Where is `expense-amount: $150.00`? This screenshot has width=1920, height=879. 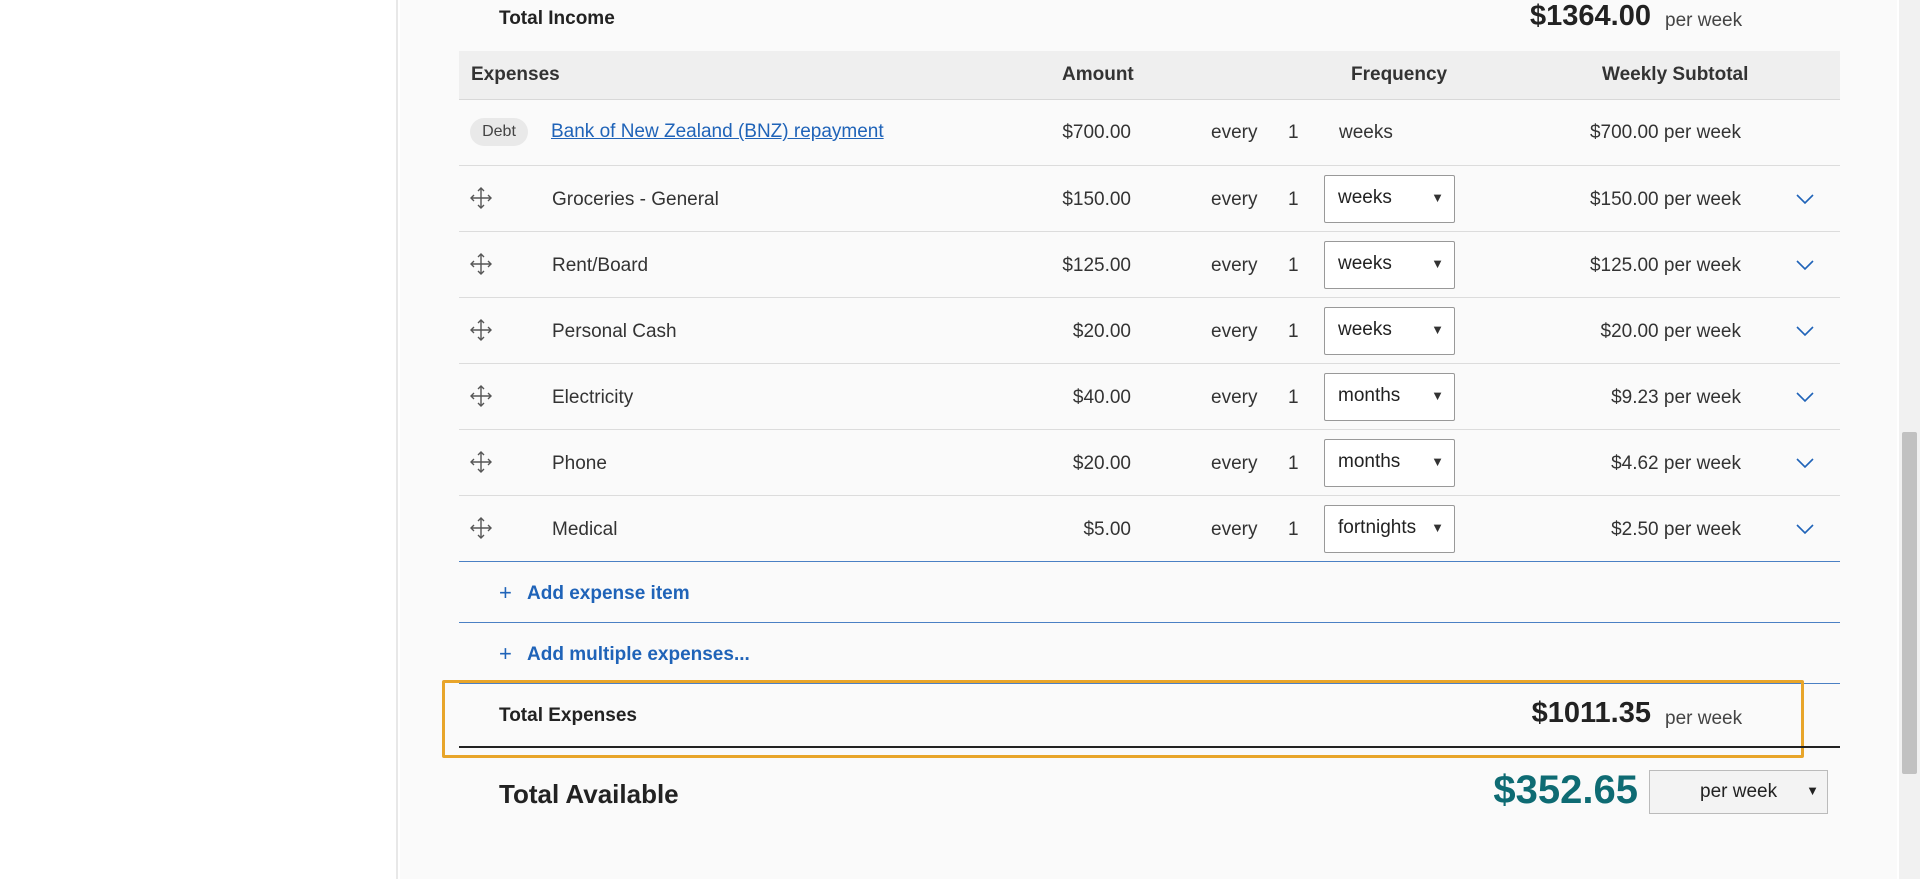 expense-amount: $150.00 is located at coordinates (1056, 200).